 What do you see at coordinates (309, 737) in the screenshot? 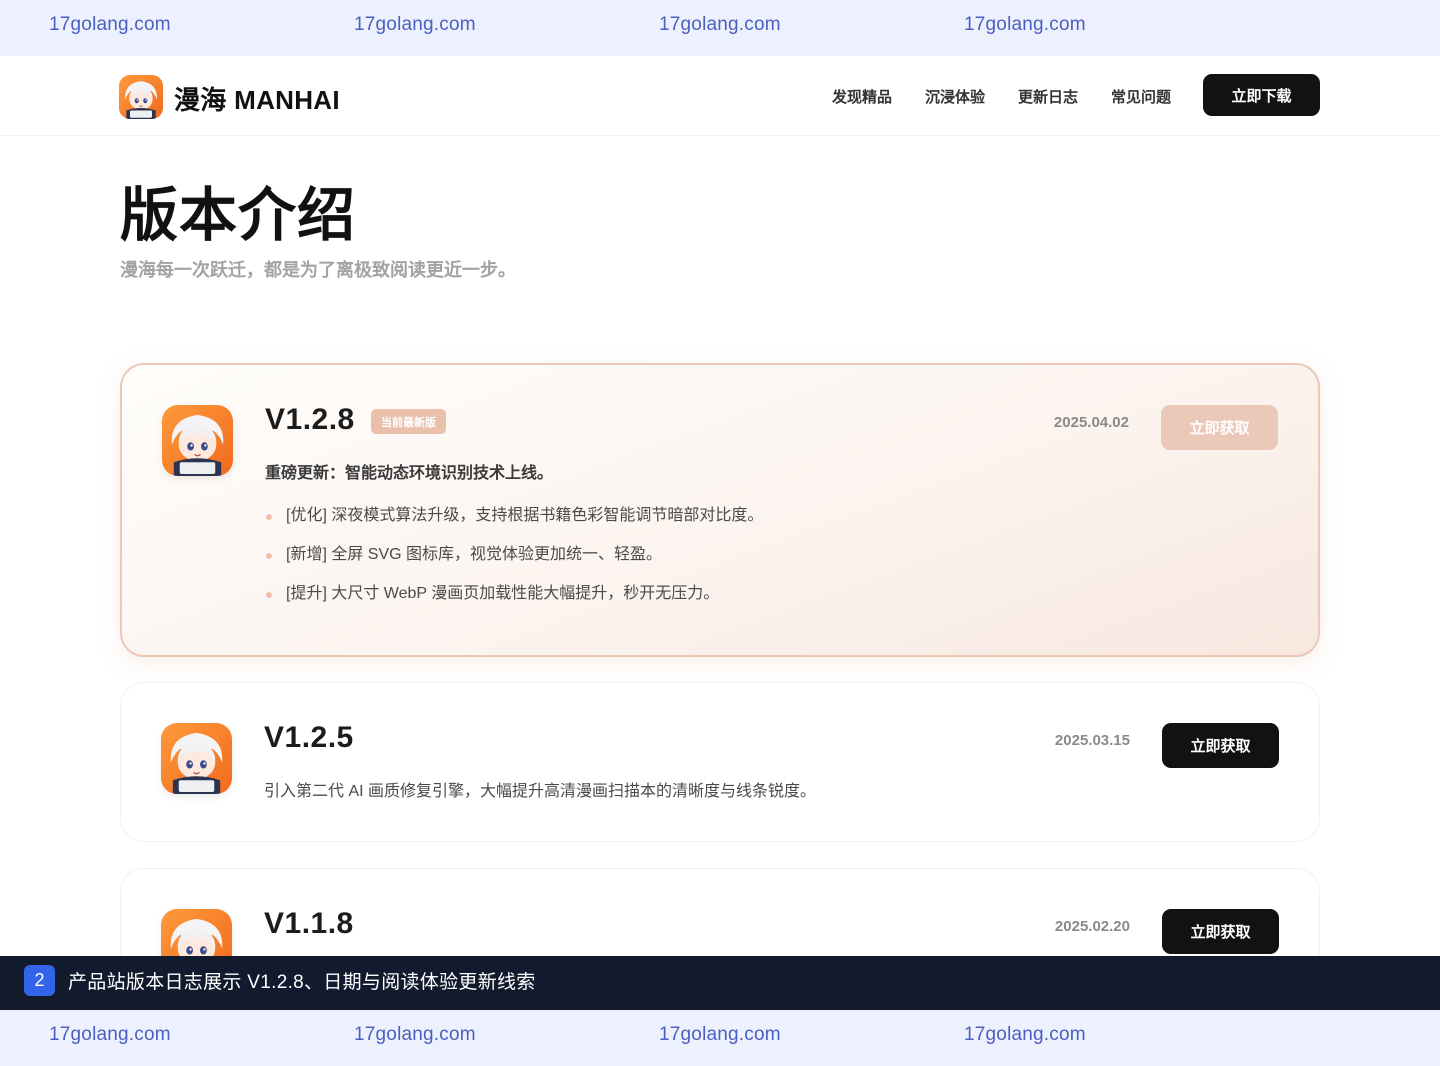
I see `release-version: V1.2.5` at bounding box center [309, 737].